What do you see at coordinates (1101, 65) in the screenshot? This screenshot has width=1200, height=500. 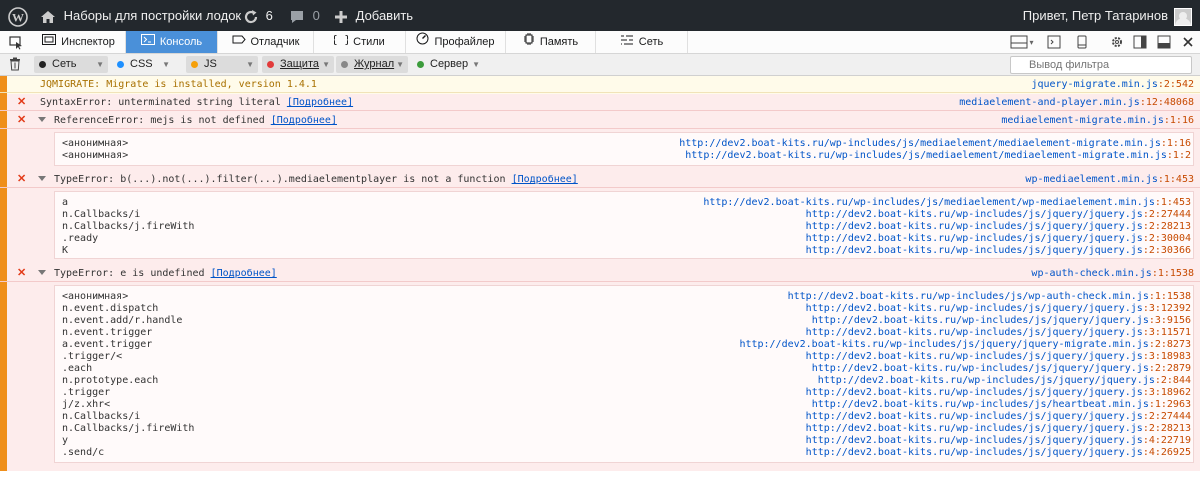 I see `filter-output-input` at bounding box center [1101, 65].